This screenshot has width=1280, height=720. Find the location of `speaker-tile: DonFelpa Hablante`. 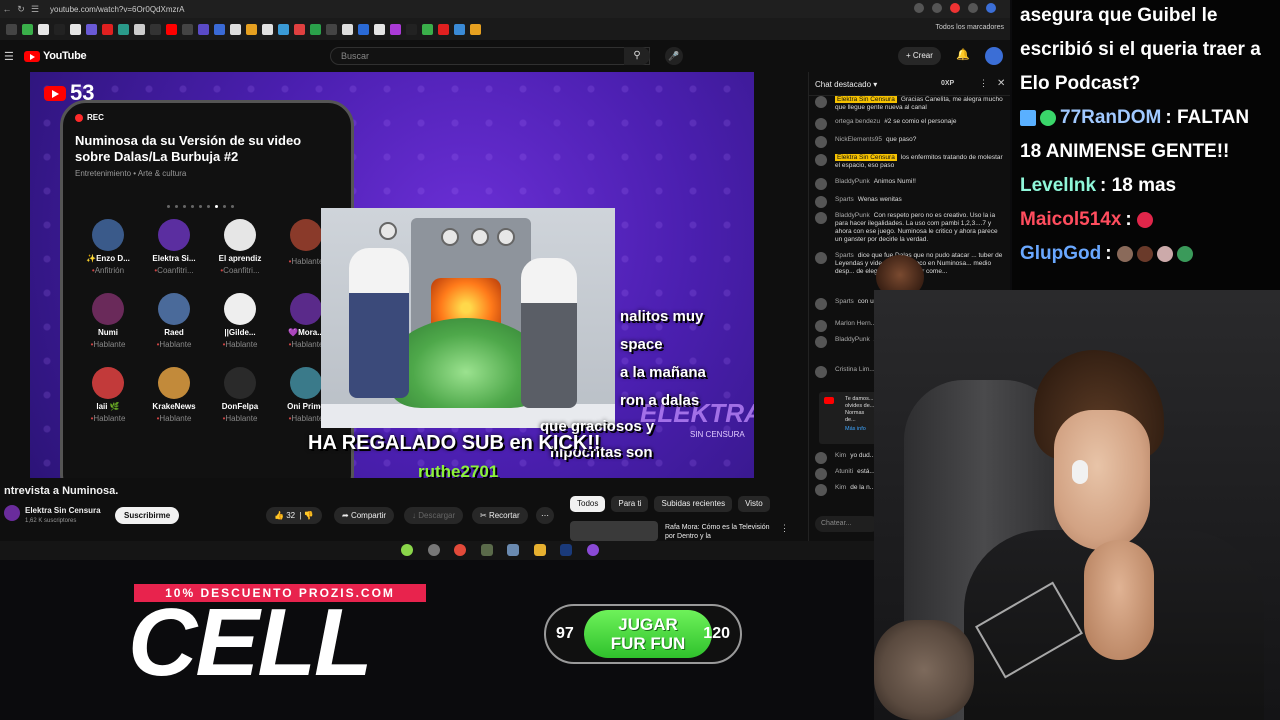

speaker-tile: DonFelpa Hablante is located at coordinates (240, 395).